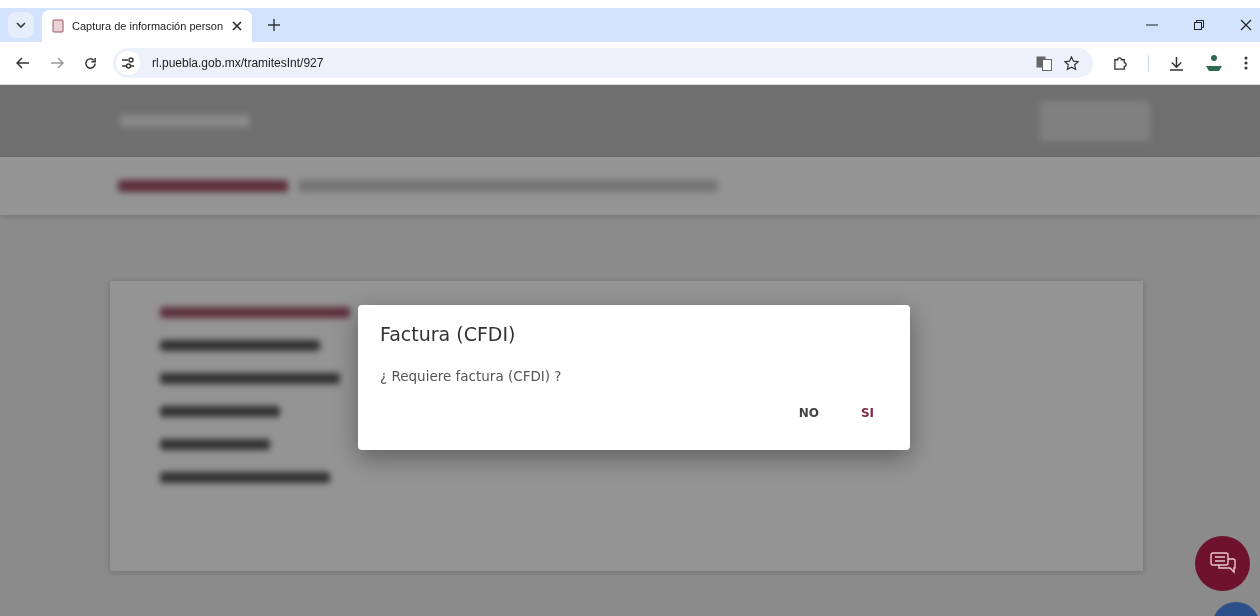  What do you see at coordinates (448, 334) in the screenshot?
I see `dialog-title: Factura (CFDI)` at bounding box center [448, 334].